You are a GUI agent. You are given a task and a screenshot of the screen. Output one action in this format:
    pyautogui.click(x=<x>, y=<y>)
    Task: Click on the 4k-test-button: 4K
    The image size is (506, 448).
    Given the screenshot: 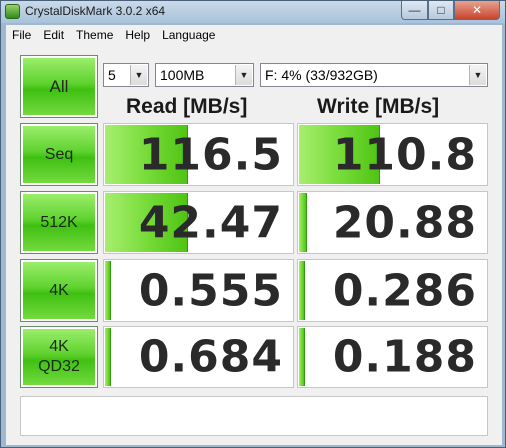 What is the action you would take?
    pyautogui.click(x=59, y=290)
    